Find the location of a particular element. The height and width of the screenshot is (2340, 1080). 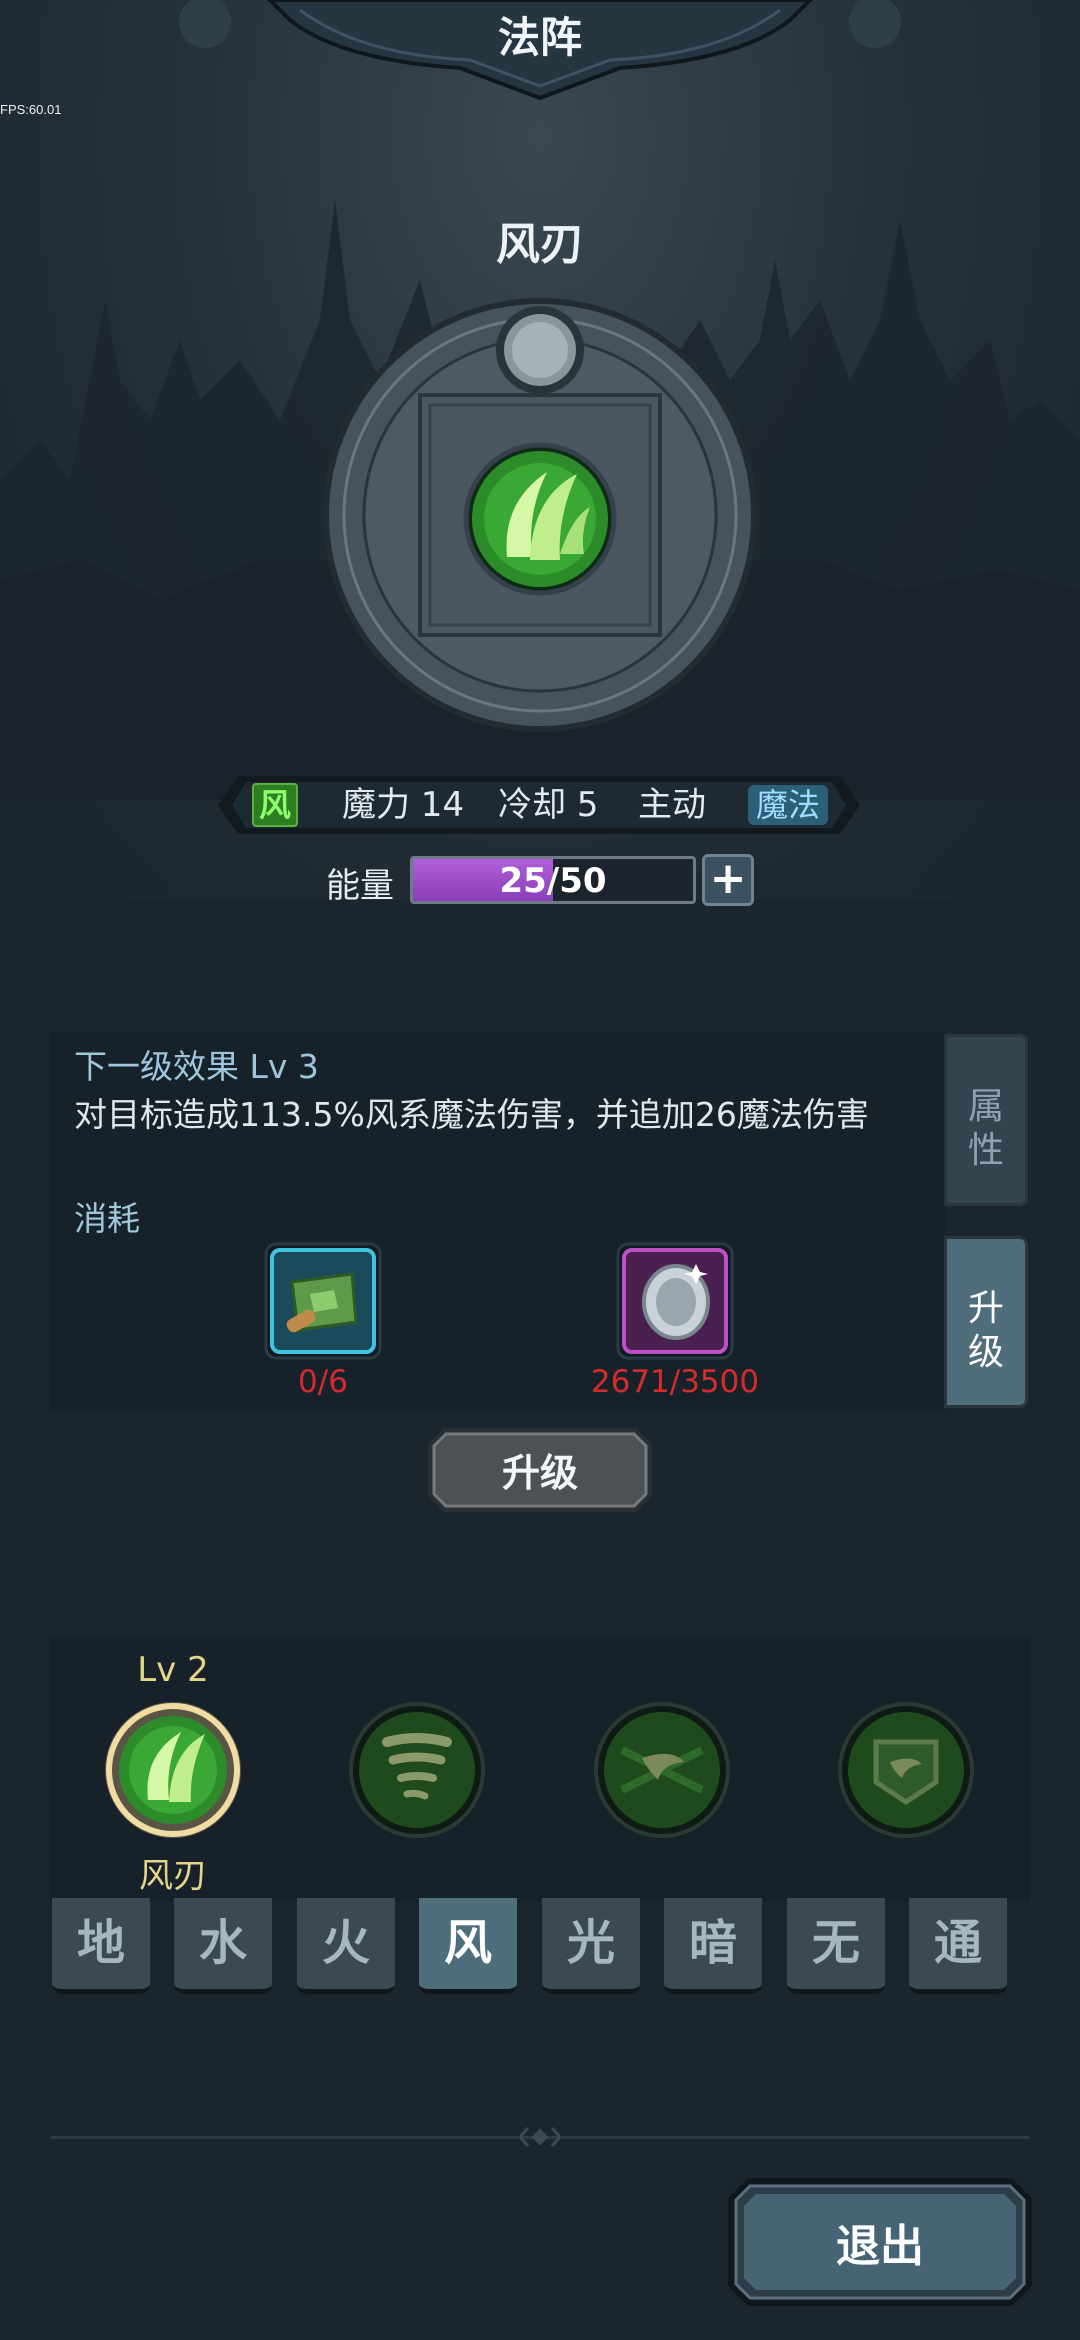

energy-value: 25/50 is located at coordinates (553, 881).